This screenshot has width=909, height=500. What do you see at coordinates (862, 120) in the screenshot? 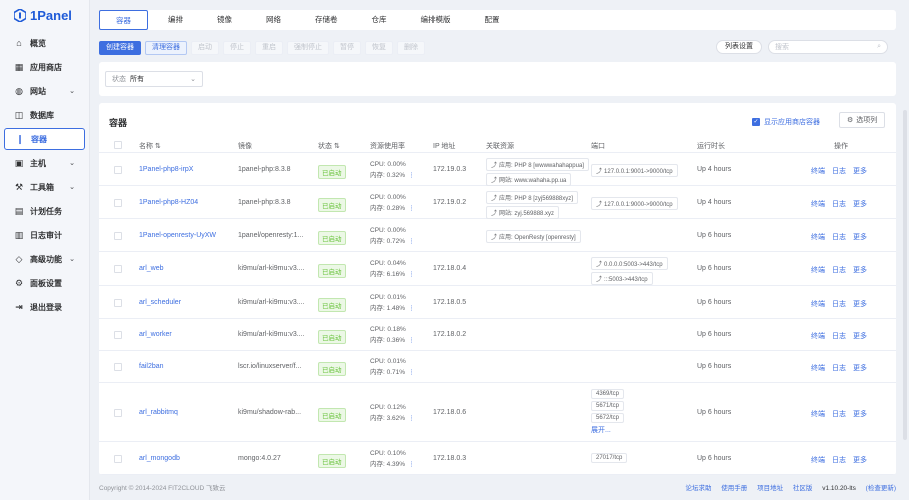
I see `column-options-button: ⚙ 选项列` at bounding box center [862, 120].